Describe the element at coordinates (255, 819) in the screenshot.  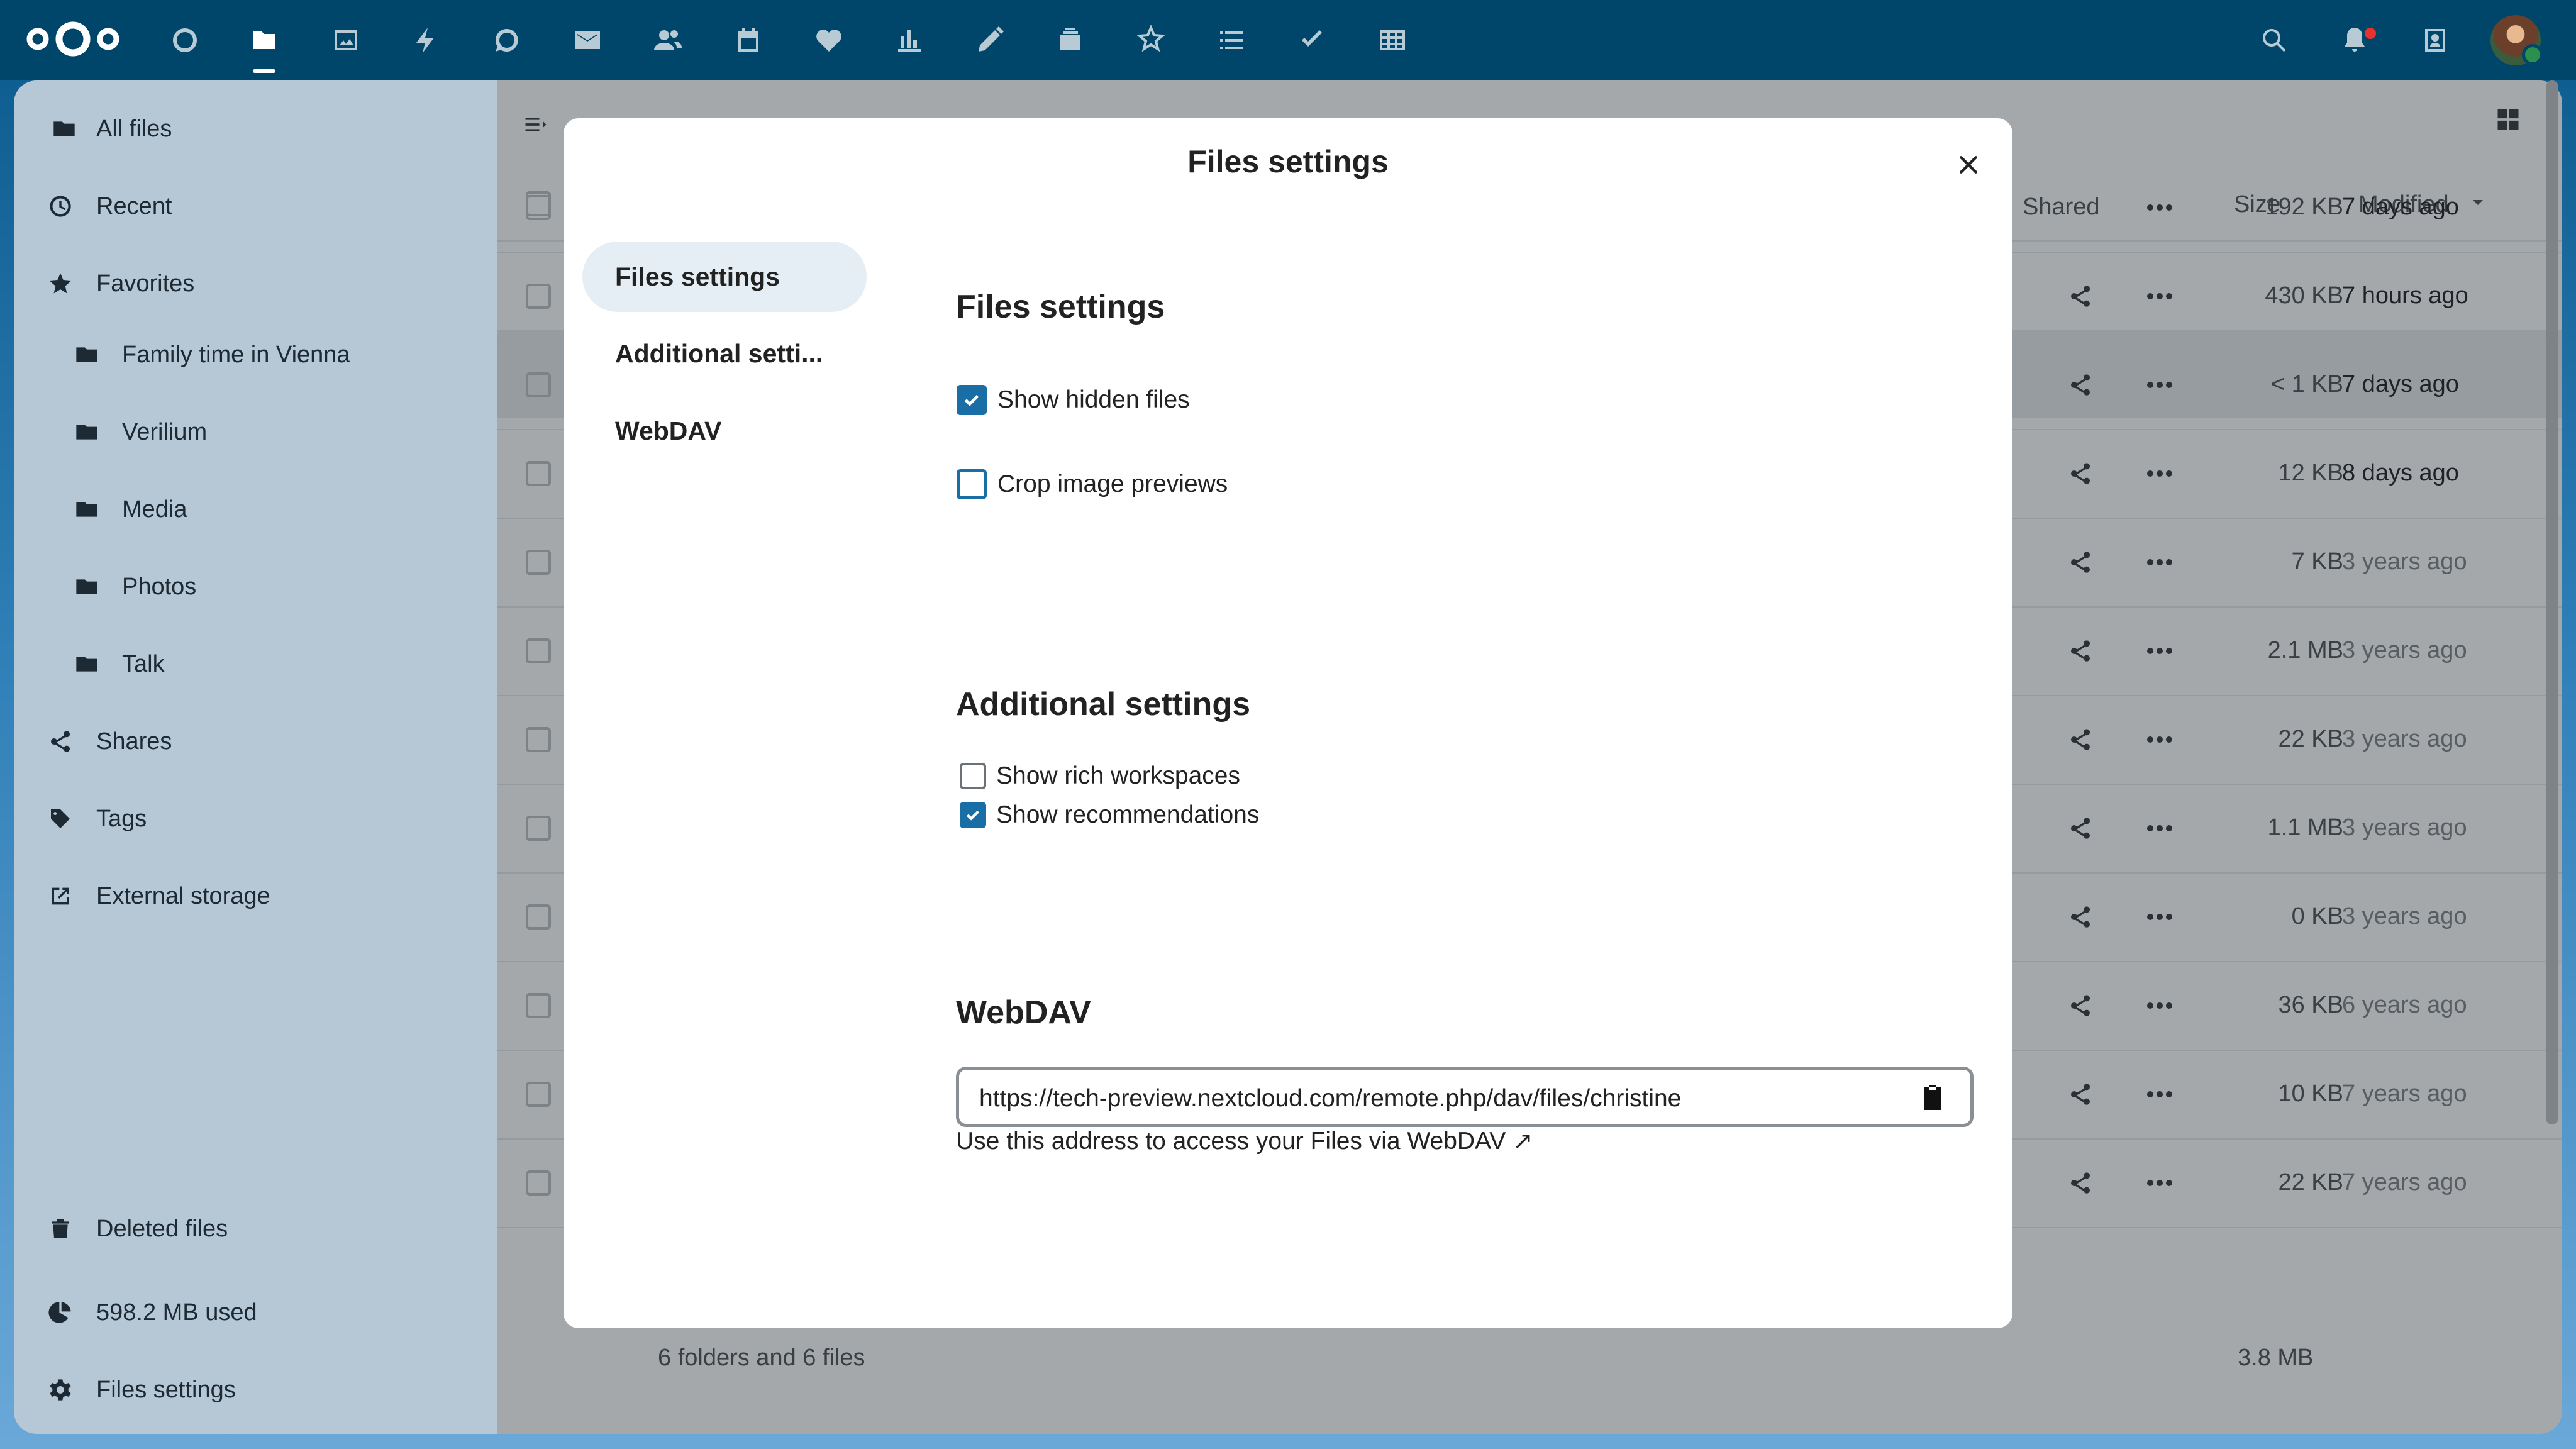
I see `sidebar-item-tags: Tags` at that location.